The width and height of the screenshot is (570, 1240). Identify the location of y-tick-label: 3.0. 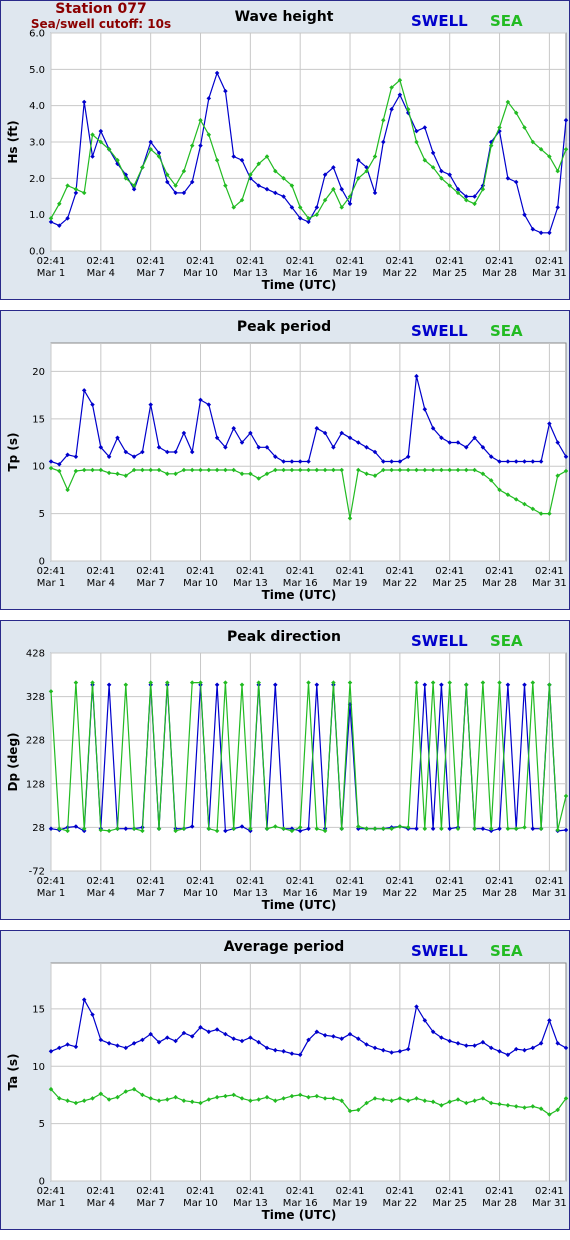
(37, 143).